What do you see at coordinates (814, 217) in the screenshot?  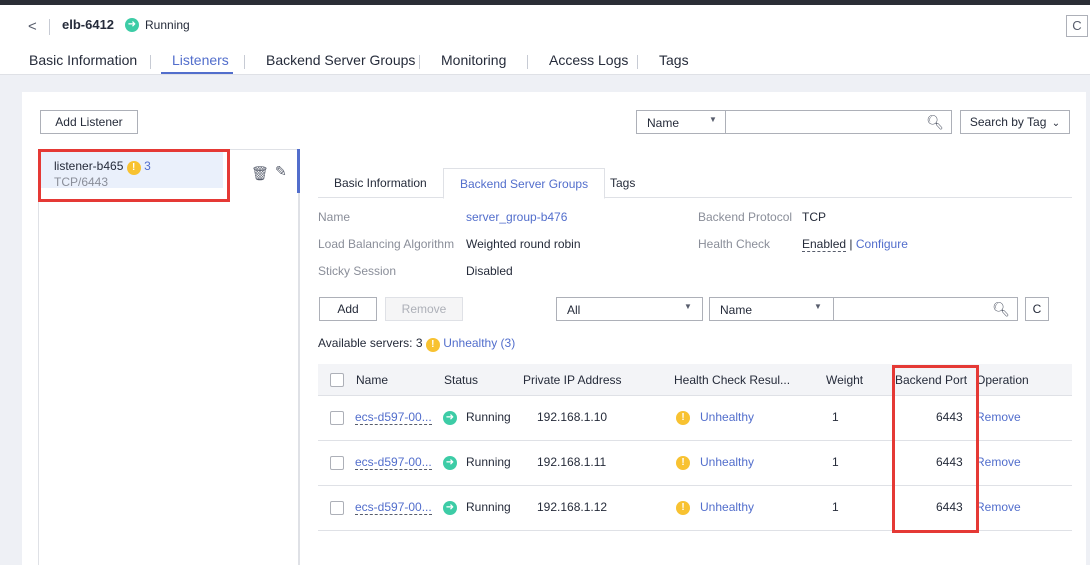 I see `backend-protocol-value: TCP` at bounding box center [814, 217].